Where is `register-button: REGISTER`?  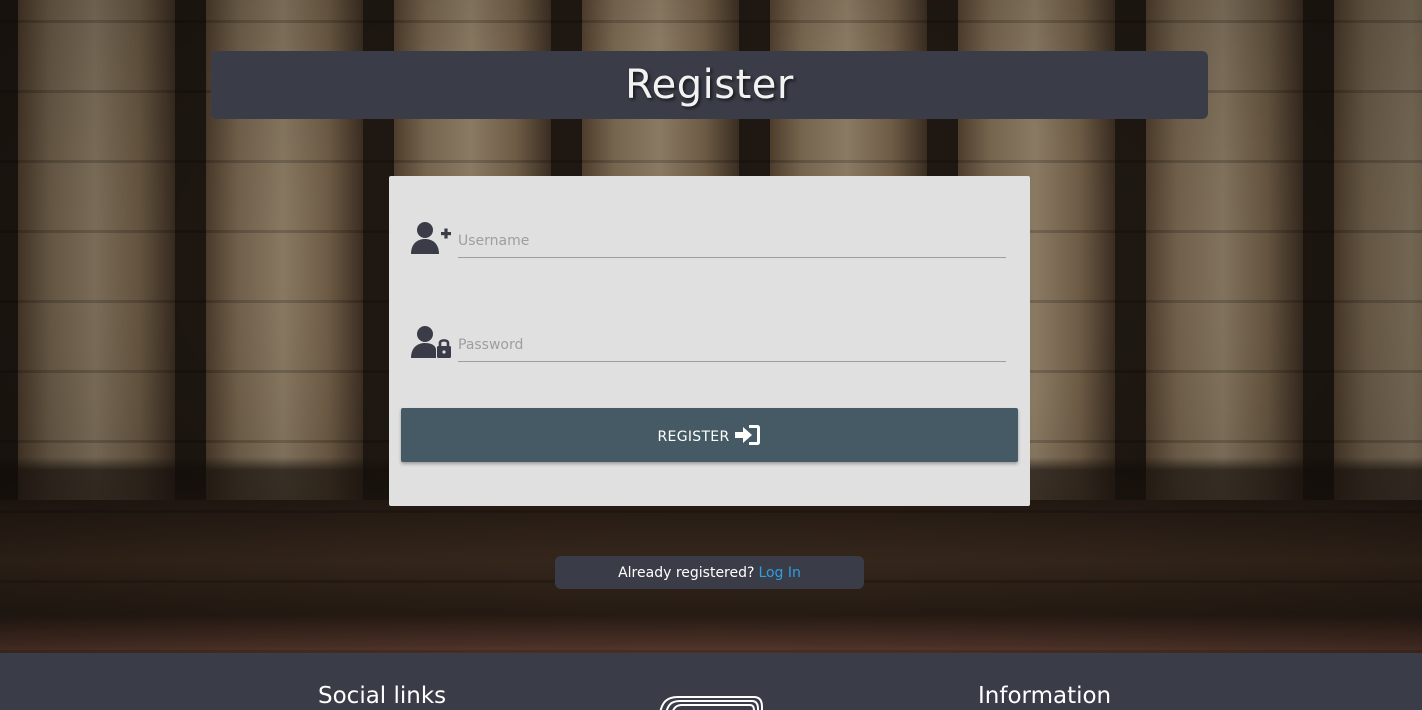
register-button: REGISTER is located at coordinates (709, 435).